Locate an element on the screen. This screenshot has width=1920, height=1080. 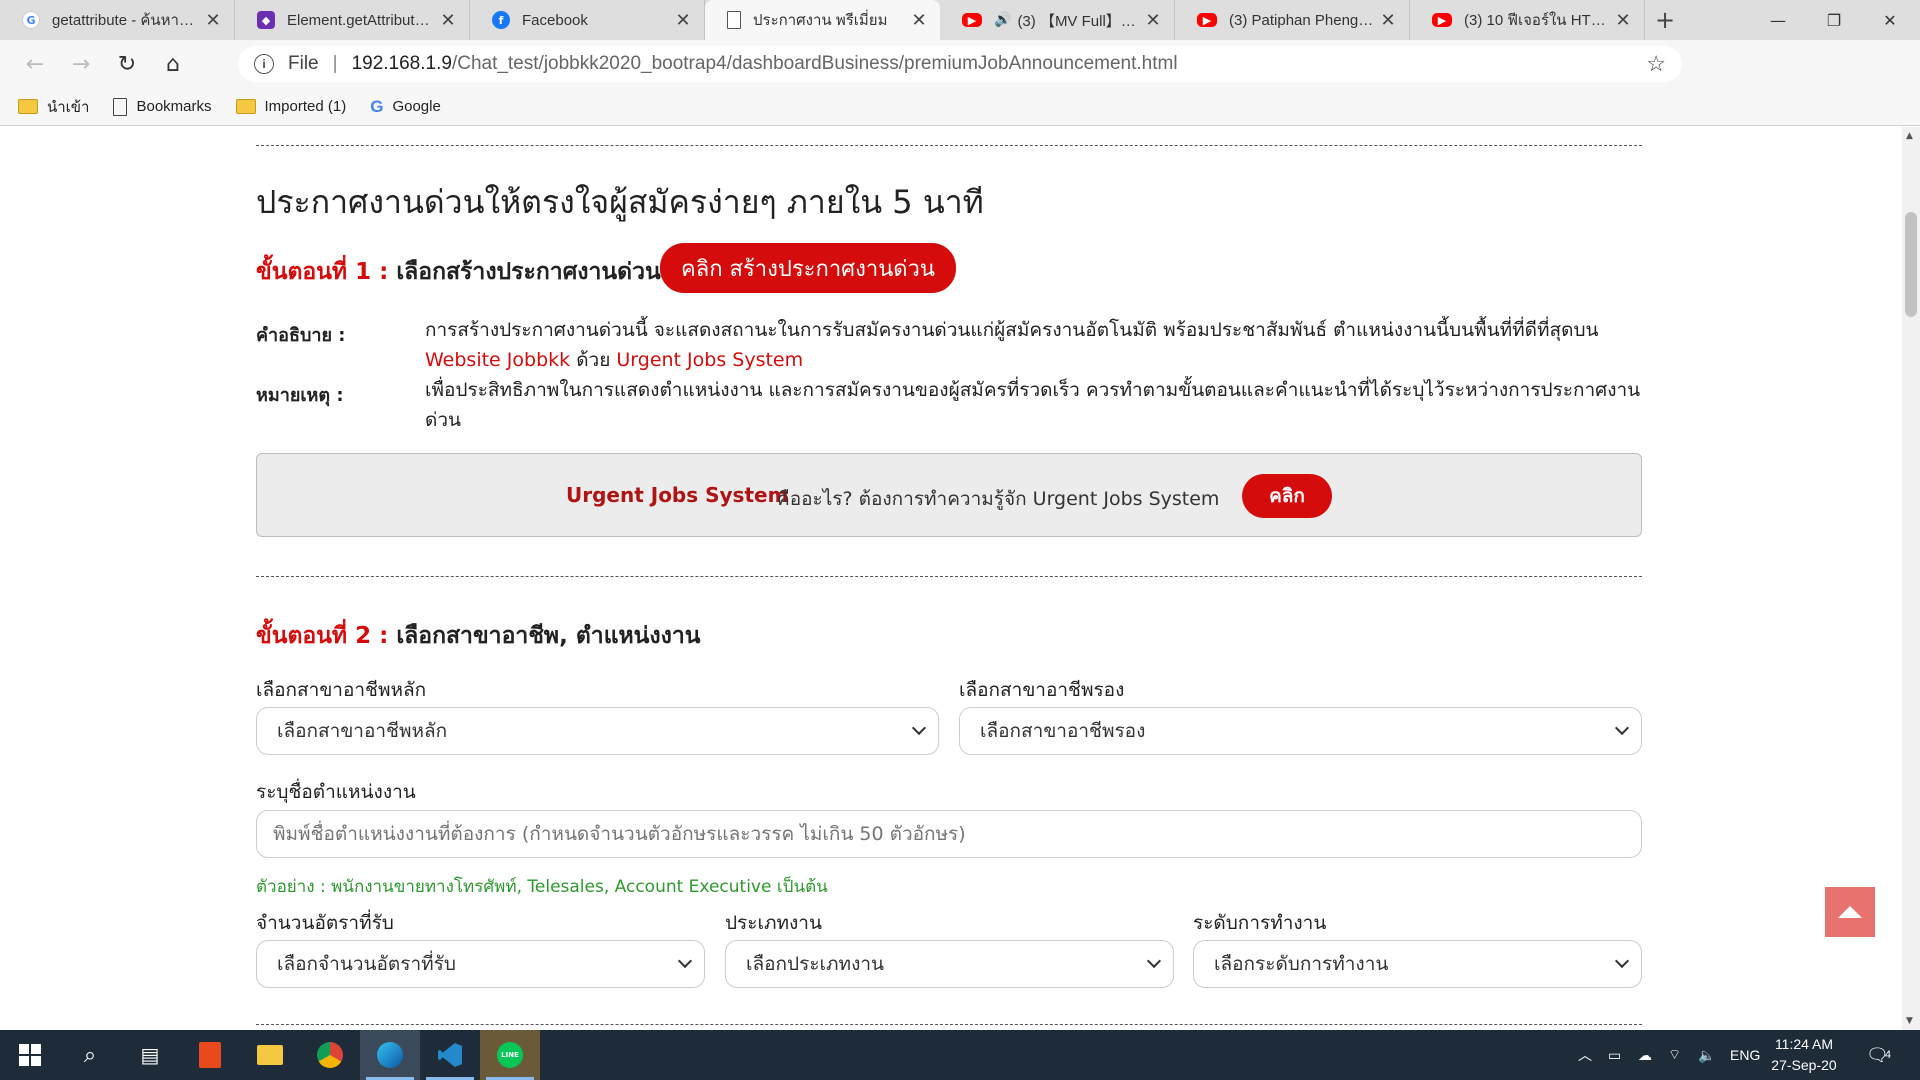
job-level-value: เลือกระดับการทำงาน is located at coordinates (1301, 964).